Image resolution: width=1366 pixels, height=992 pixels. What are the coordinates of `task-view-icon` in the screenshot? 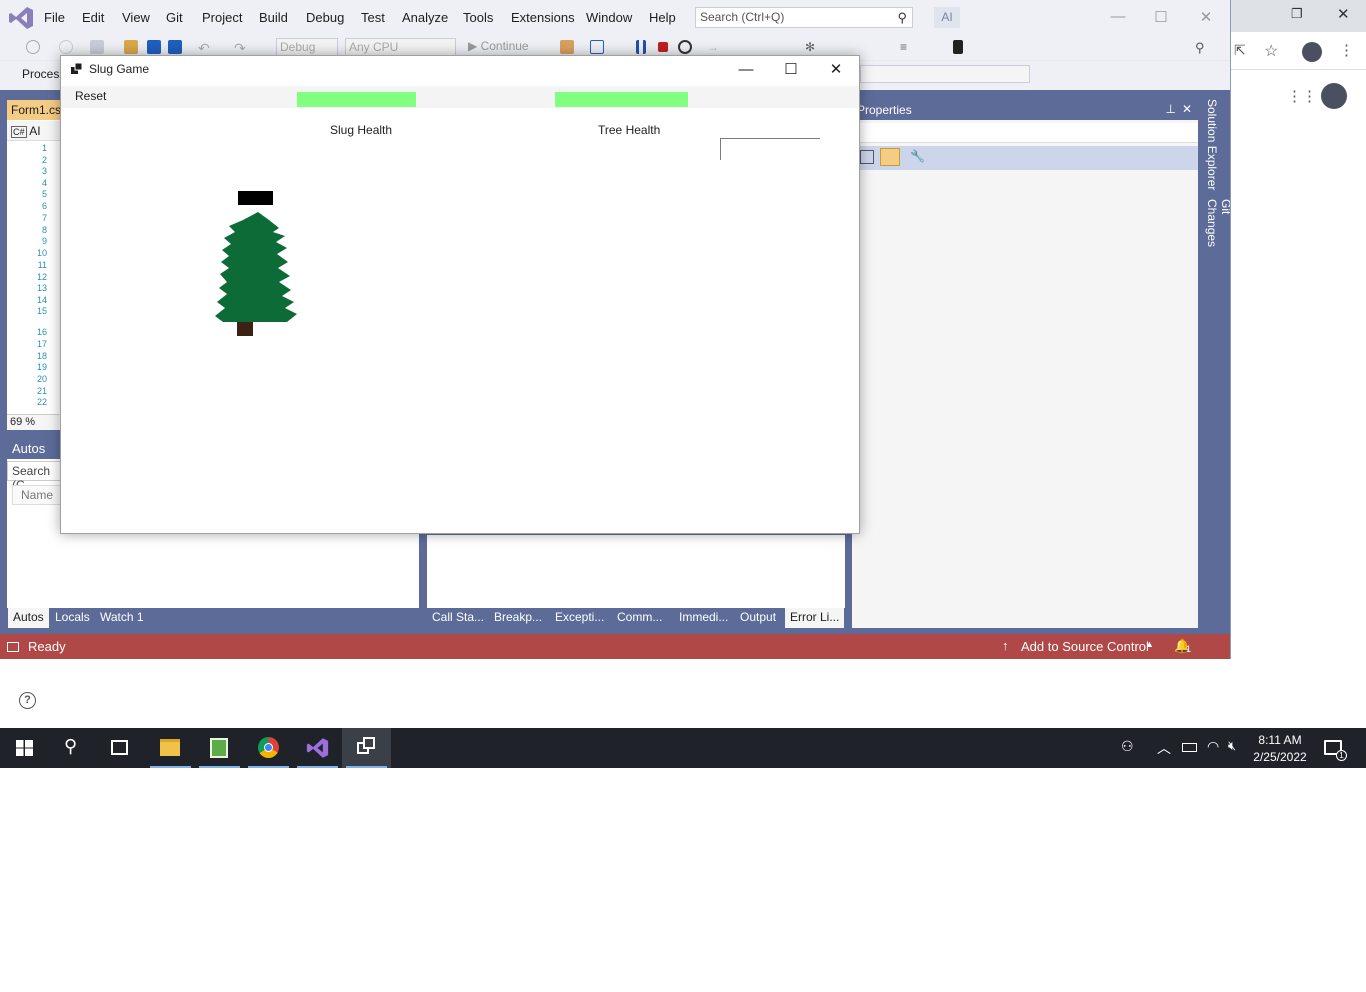 It's located at (119, 747).